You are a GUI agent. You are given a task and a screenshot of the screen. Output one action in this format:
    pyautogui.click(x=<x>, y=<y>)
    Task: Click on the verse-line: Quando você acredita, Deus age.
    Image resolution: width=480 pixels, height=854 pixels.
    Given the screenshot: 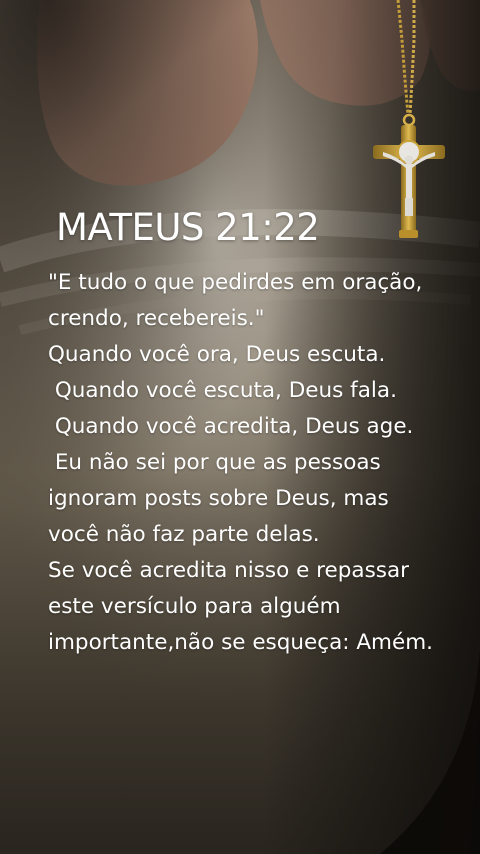 What is the action you would take?
    pyautogui.click(x=231, y=426)
    